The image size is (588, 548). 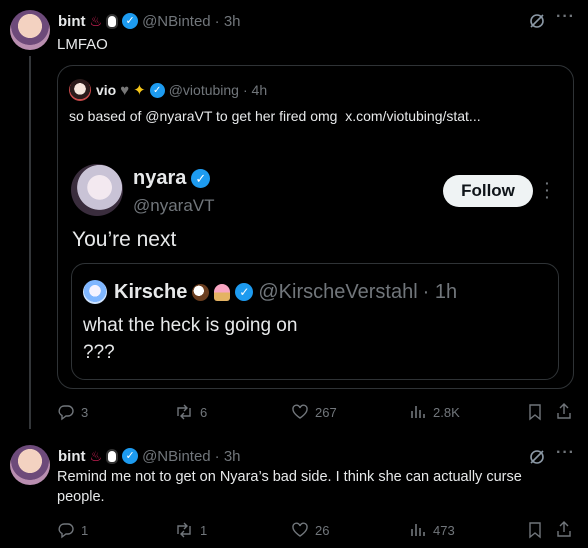 What do you see at coordinates (444, 530) in the screenshot?
I see `views-count: 473` at bounding box center [444, 530].